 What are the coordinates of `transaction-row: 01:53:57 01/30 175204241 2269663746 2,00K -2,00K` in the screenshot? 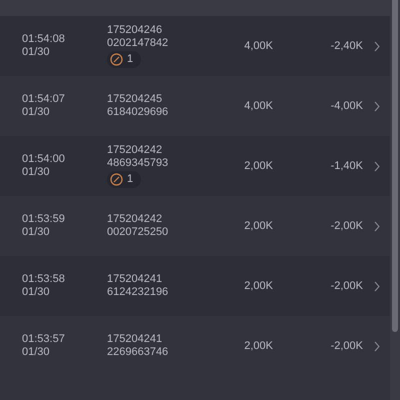 It's located at (195, 346).